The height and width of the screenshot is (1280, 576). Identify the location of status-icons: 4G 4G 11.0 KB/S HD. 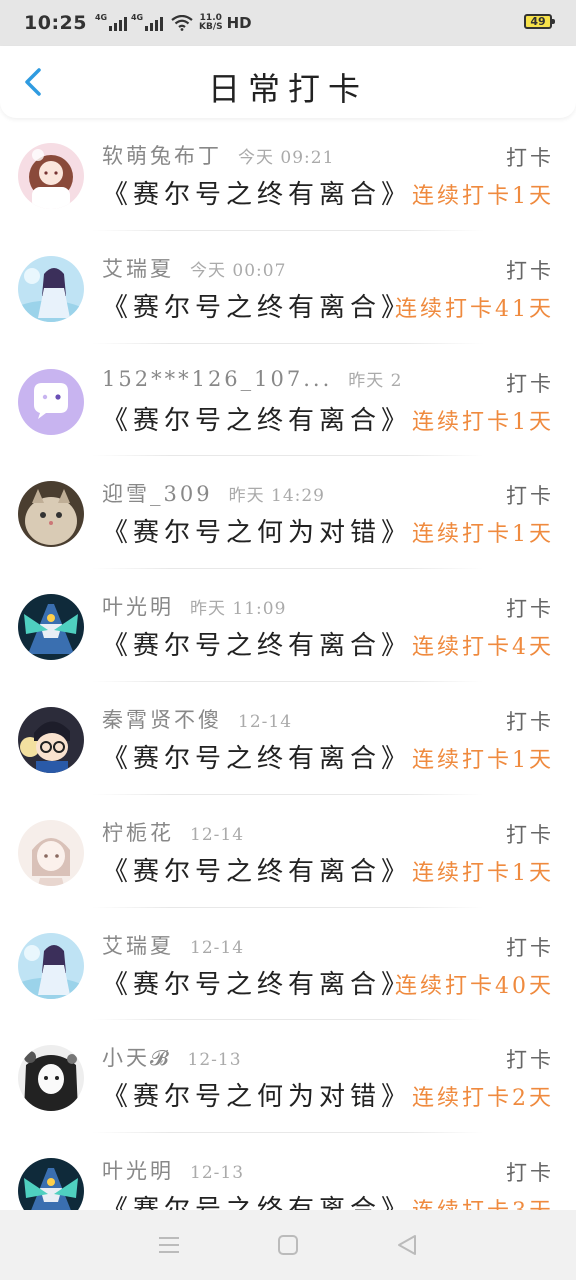
(173, 22).